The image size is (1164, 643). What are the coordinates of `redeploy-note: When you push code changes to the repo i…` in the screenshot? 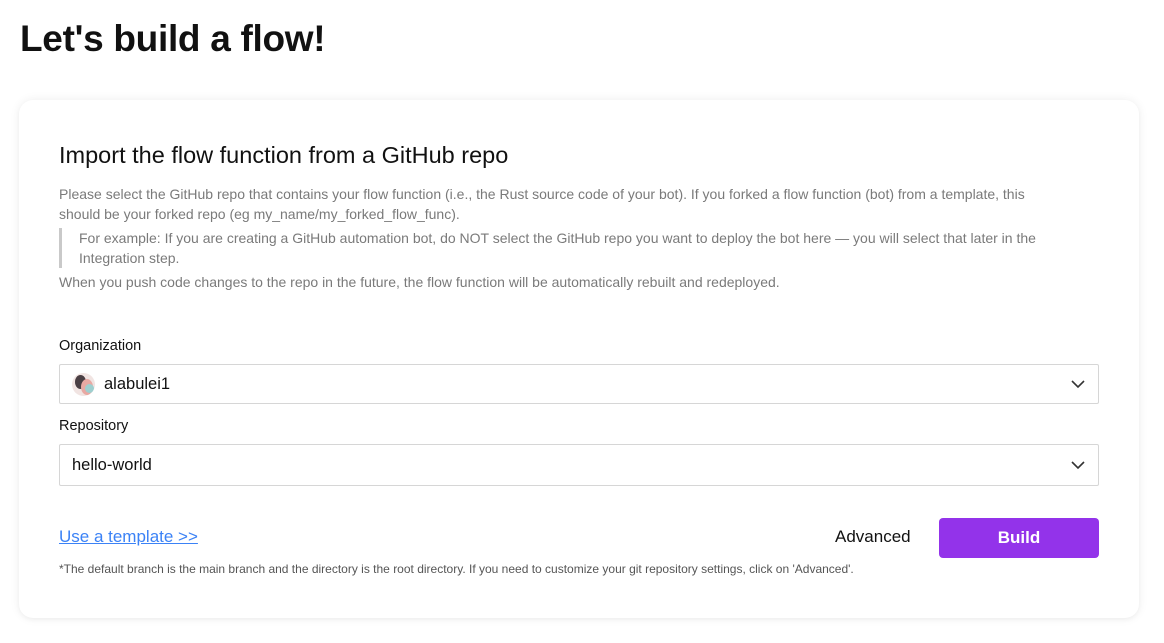 It's located at (419, 282).